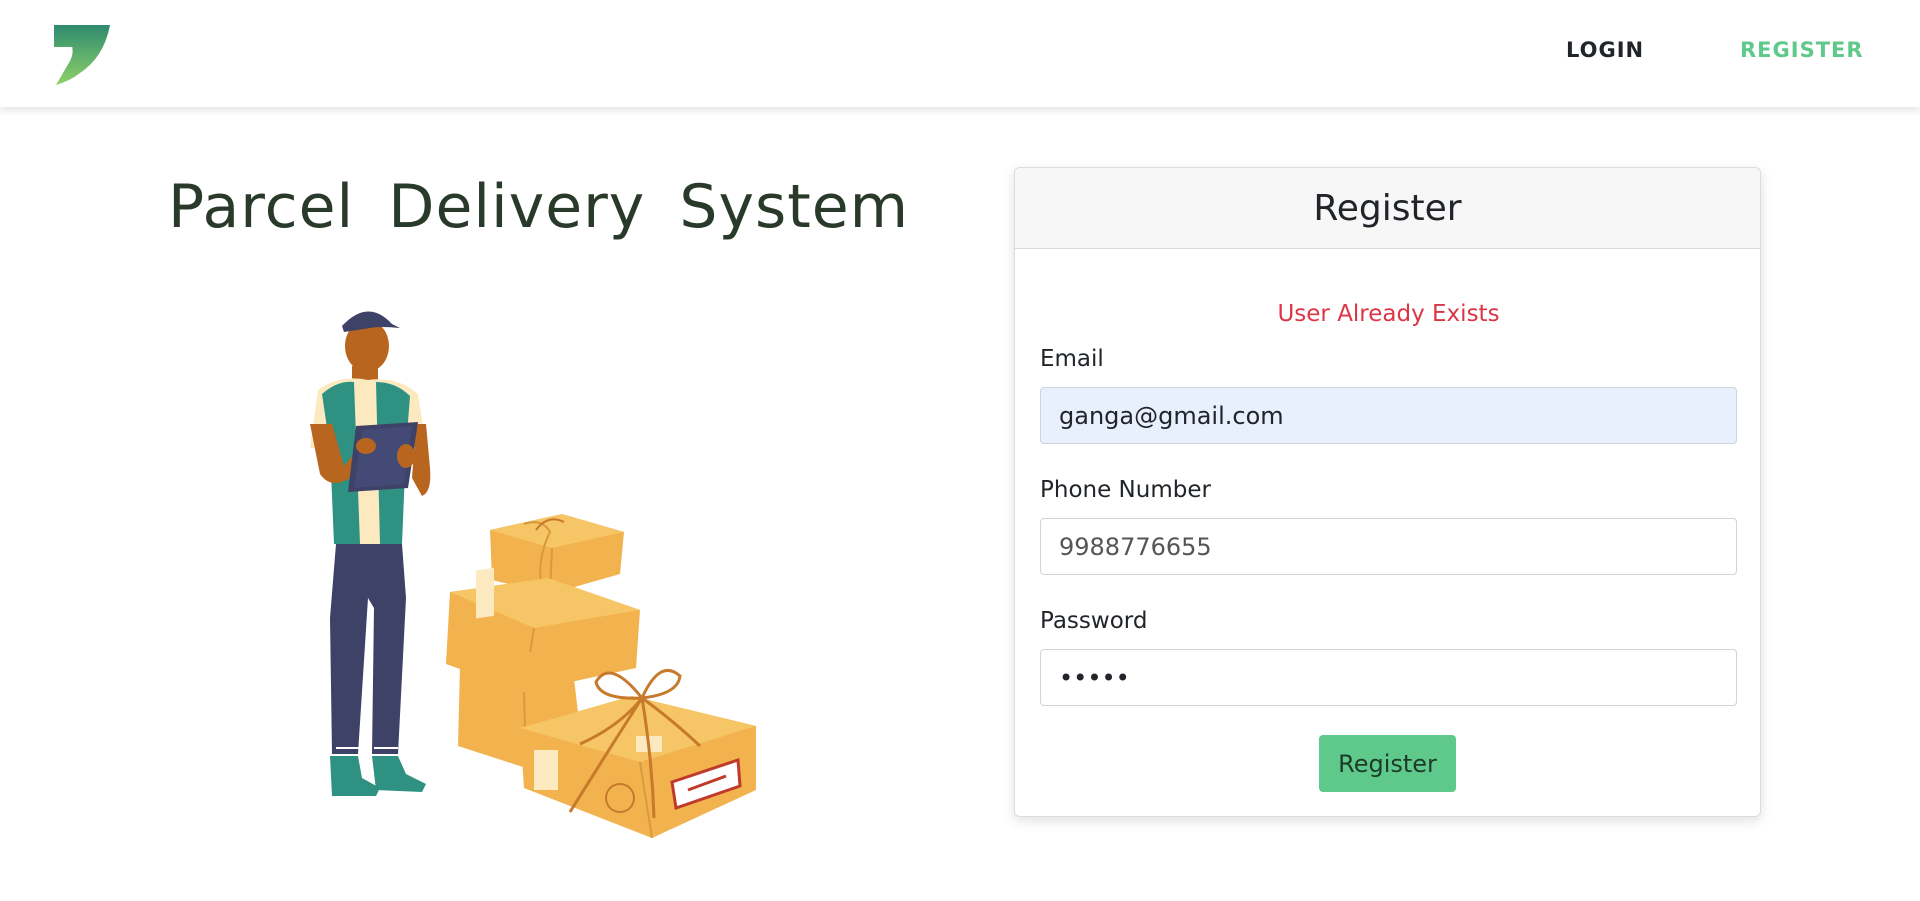  I want to click on form-title: Register, so click(1387, 208).